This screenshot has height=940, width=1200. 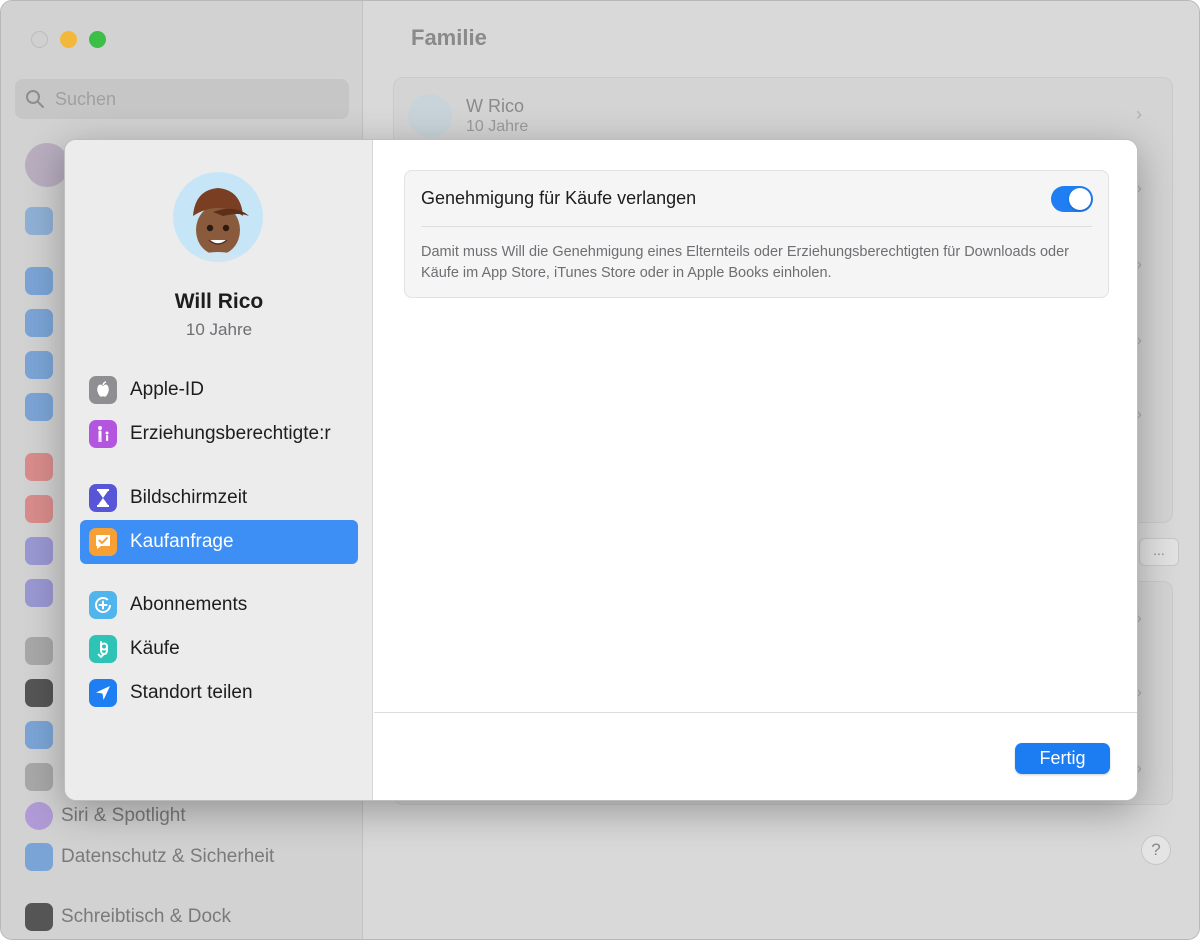 What do you see at coordinates (155, 648) in the screenshot?
I see `nav-label-purchases: Käufe` at bounding box center [155, 648].